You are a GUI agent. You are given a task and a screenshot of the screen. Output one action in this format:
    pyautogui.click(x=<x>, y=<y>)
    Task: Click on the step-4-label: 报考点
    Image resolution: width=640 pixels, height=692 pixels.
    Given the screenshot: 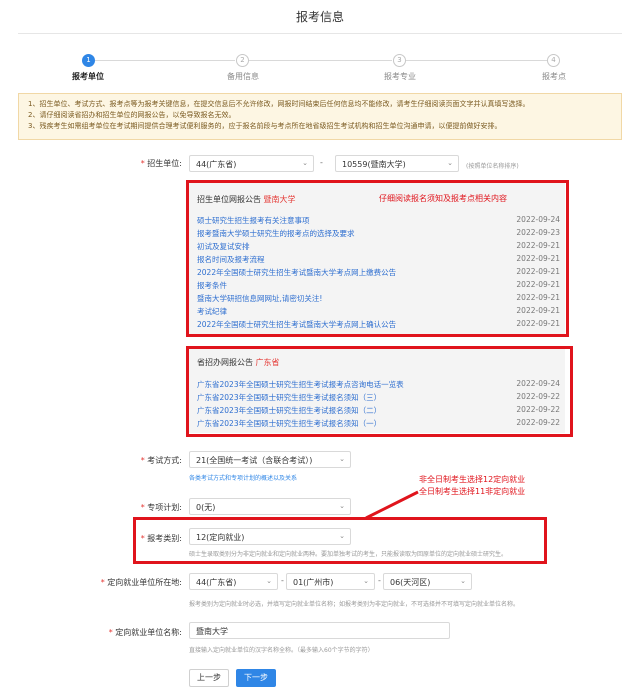 What is the action you would take?
    pyautogui.click(x=554, y=76)
    